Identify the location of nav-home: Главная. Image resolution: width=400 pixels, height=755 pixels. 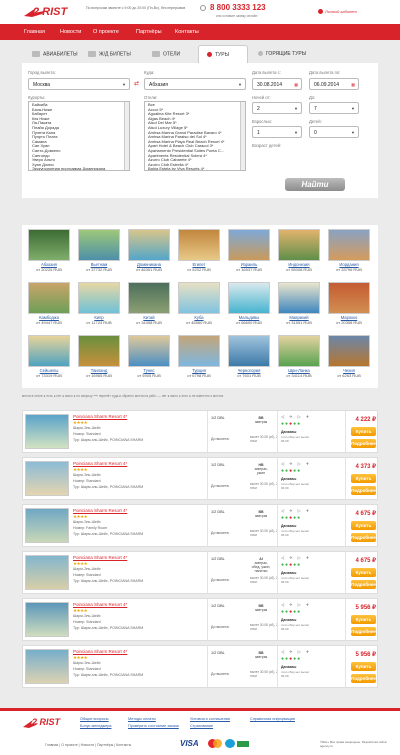
(34, 32).